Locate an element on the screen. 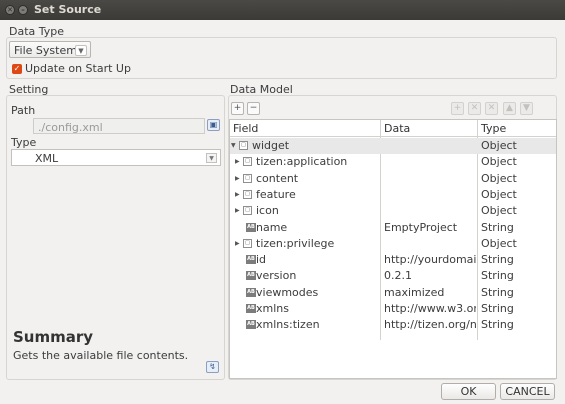 This screenshot has width=565, height=404. data-type-select: File System ▼ is located at coordinates (50, 49).